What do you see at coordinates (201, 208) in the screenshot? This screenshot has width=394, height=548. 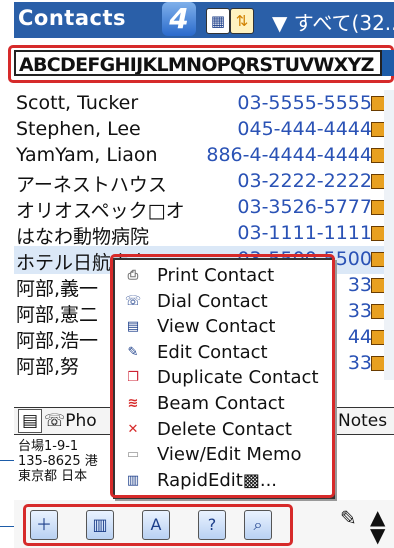 I see `contact-row: オリオスペック□オ 03-3526-5777` at bounding box center [201, 208].